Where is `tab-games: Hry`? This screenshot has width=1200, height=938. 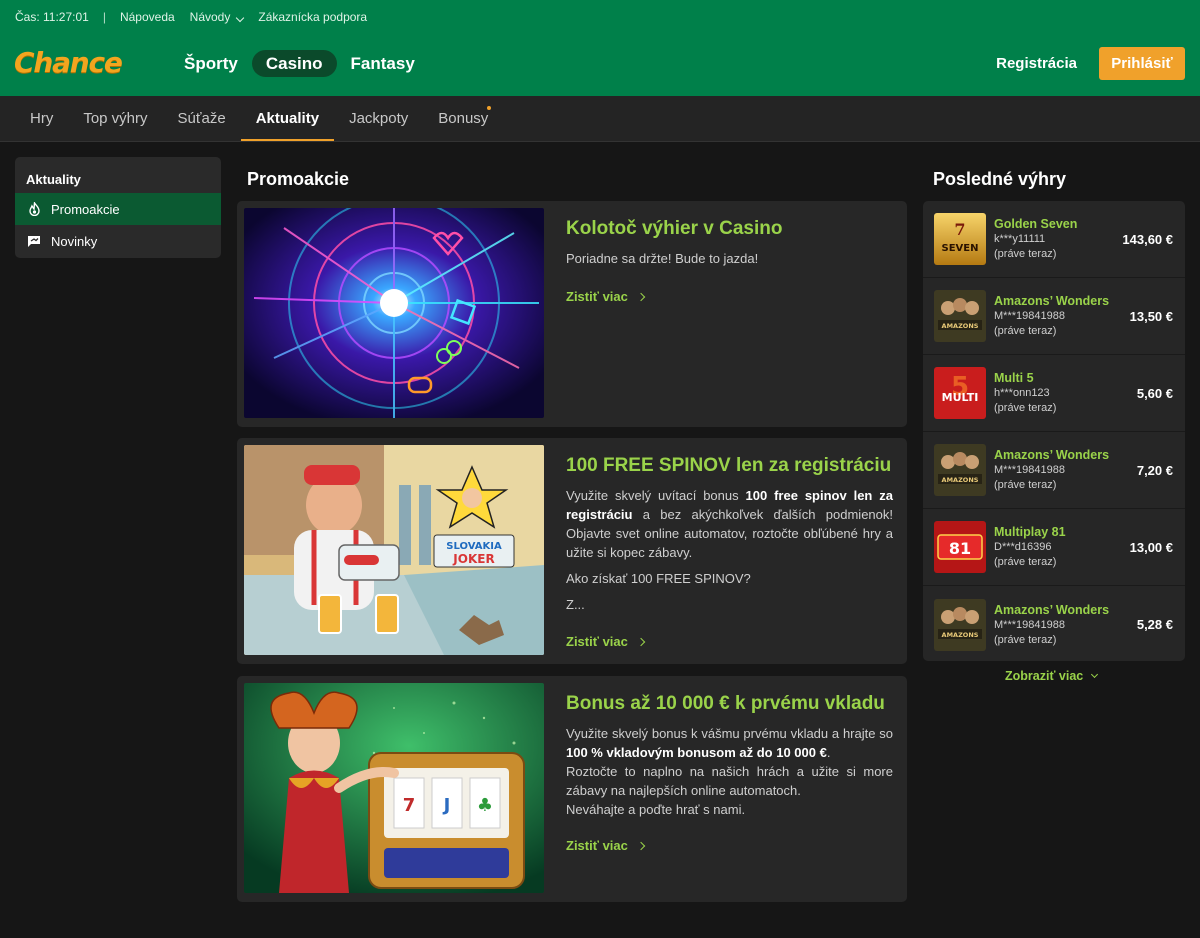 tab-games: Hry is located at coordinates (41, 118).